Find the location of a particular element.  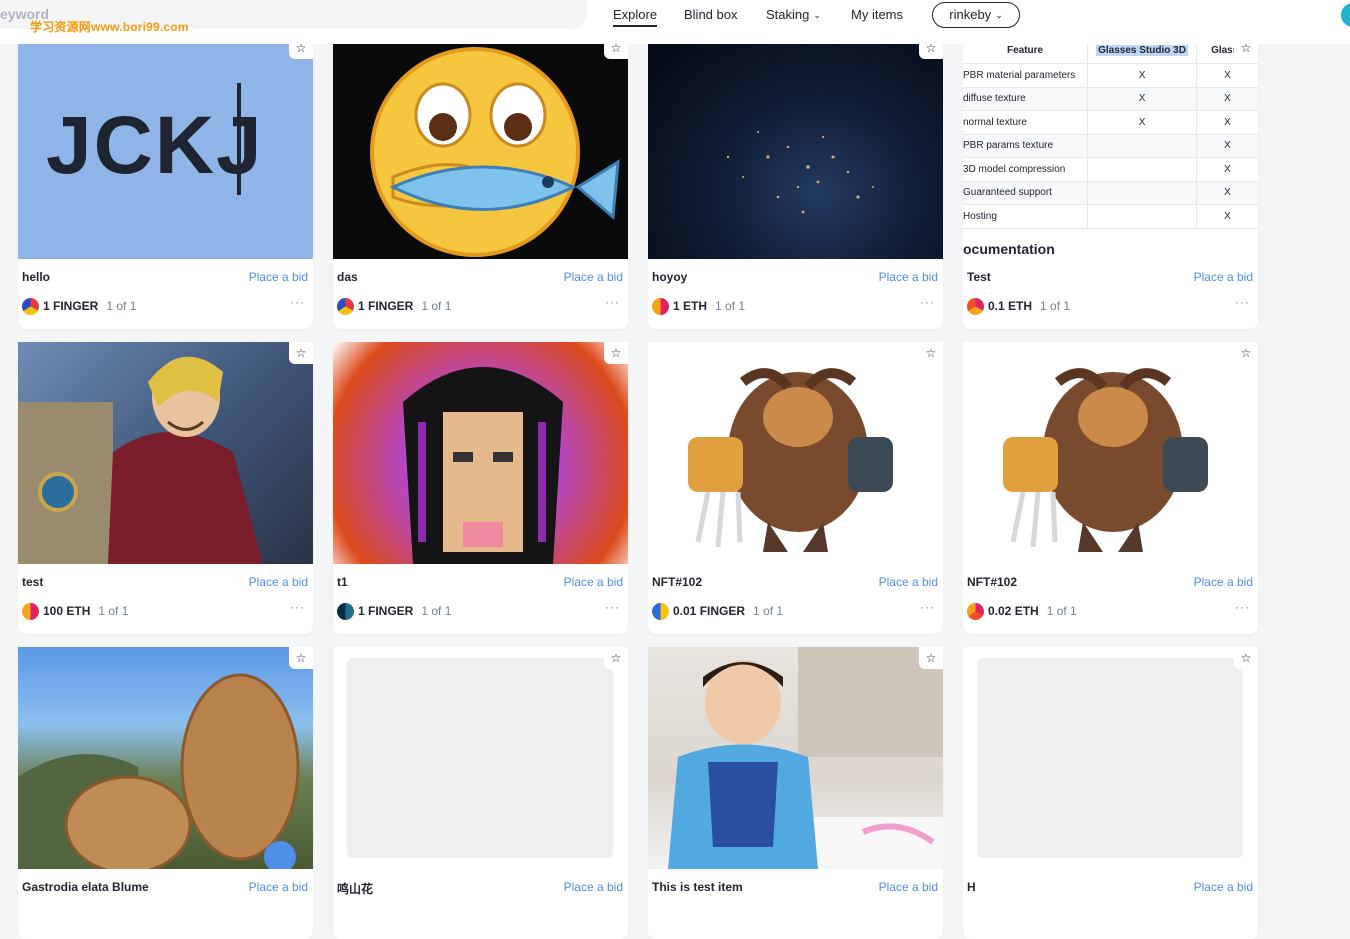

card-title: test is located at coordinates (33, 582).